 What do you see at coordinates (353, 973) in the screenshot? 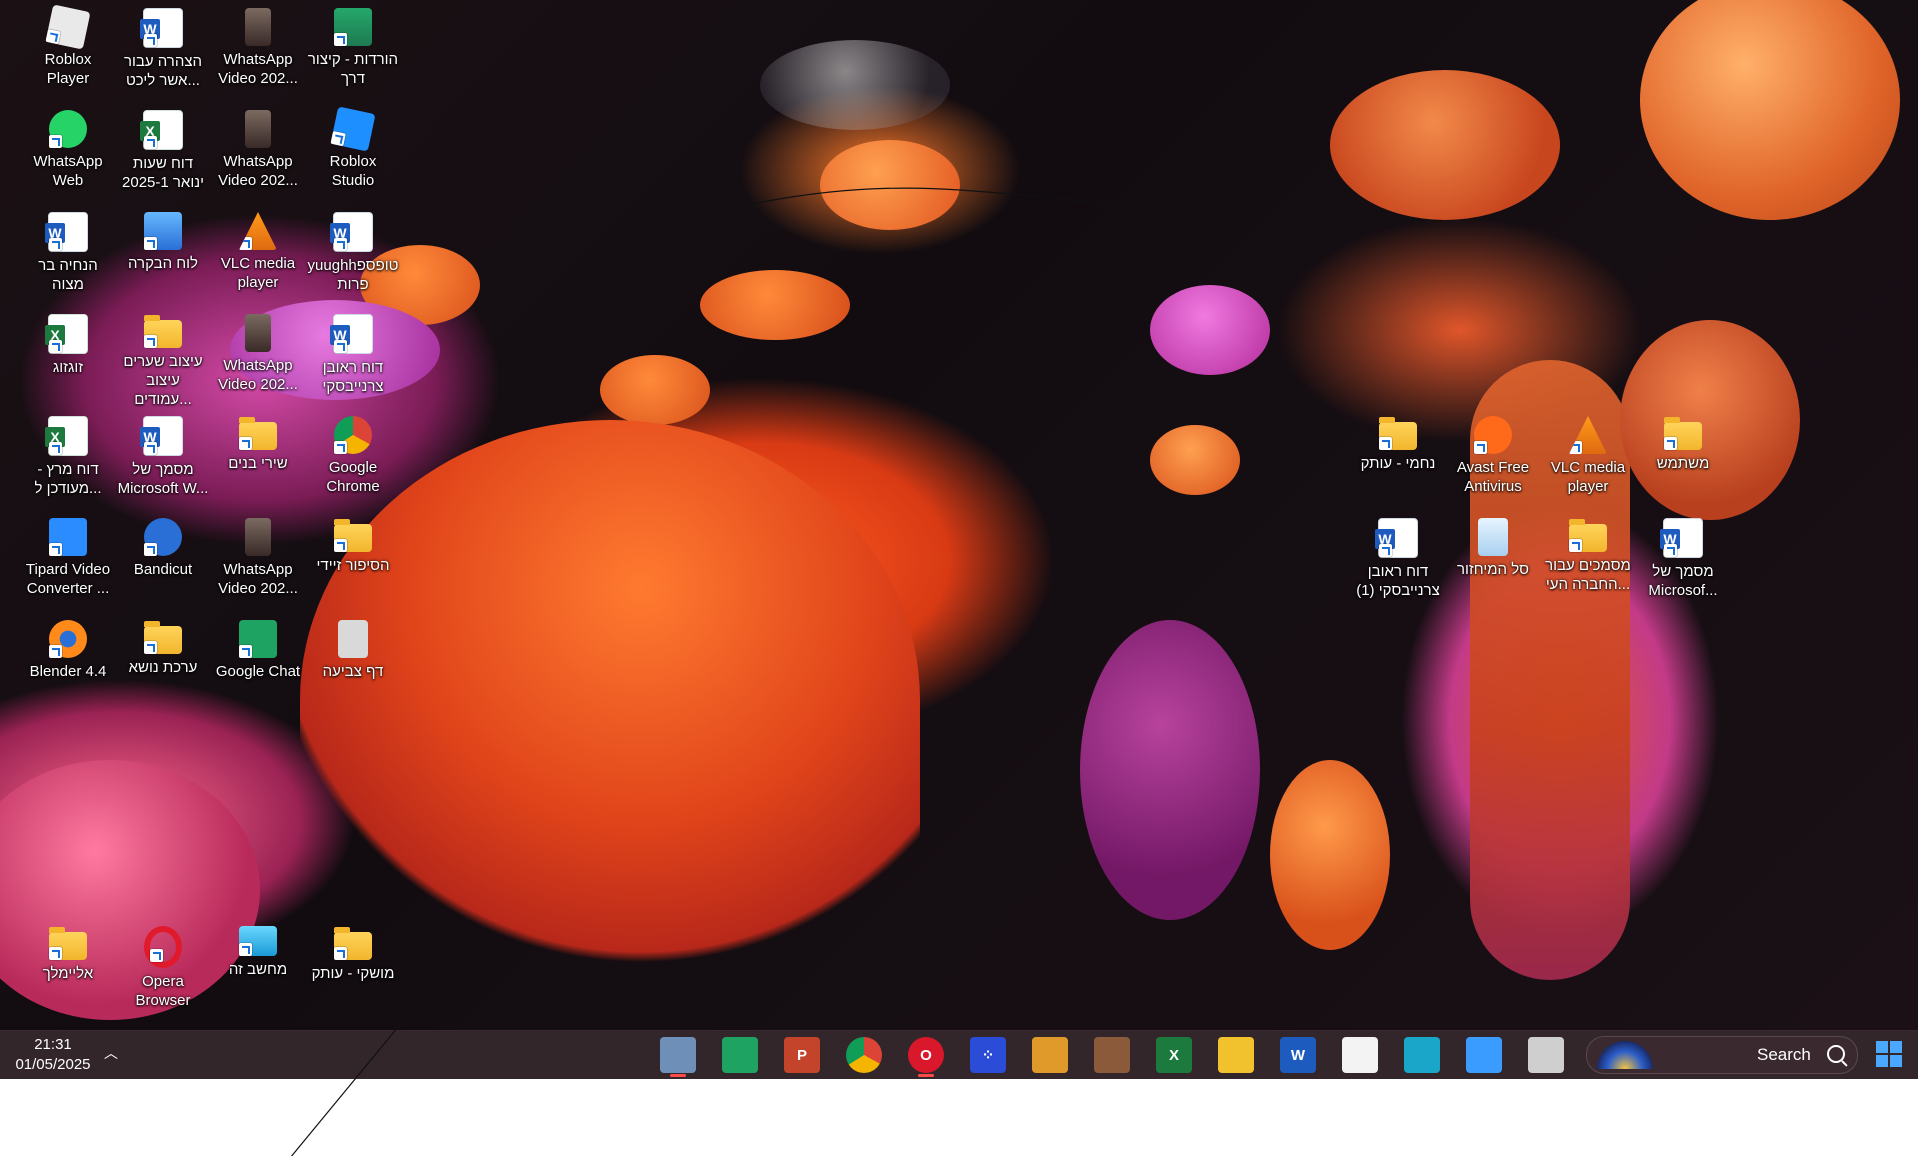
I see `desktop-icon-label: מושקי - עותק` at bounding box center [353, 973].